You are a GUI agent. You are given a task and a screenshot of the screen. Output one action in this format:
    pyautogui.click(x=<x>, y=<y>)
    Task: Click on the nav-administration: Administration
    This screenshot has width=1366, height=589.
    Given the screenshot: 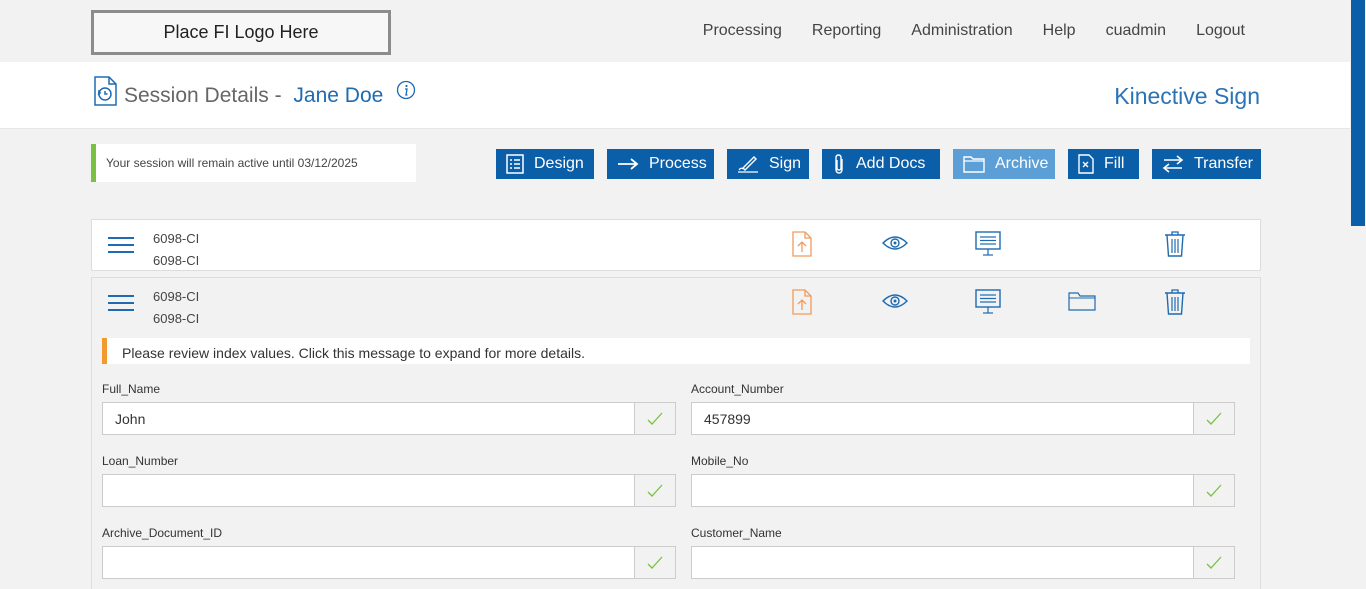 What is the action you would take?
    pyautogui.click(x=961, y=31)
    